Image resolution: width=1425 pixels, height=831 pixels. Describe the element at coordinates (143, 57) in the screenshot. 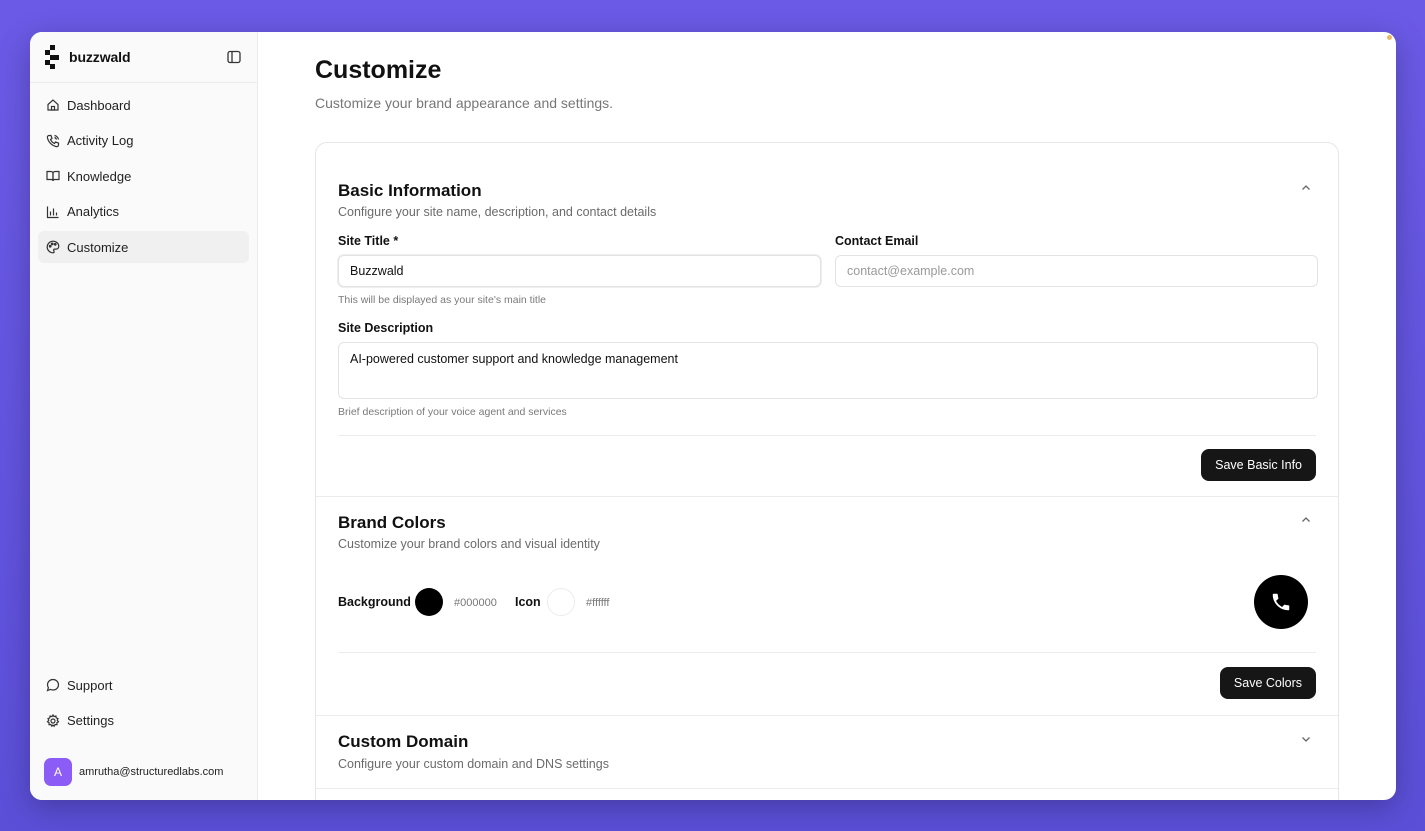

I see `brand-header: buzzwald` at that location.